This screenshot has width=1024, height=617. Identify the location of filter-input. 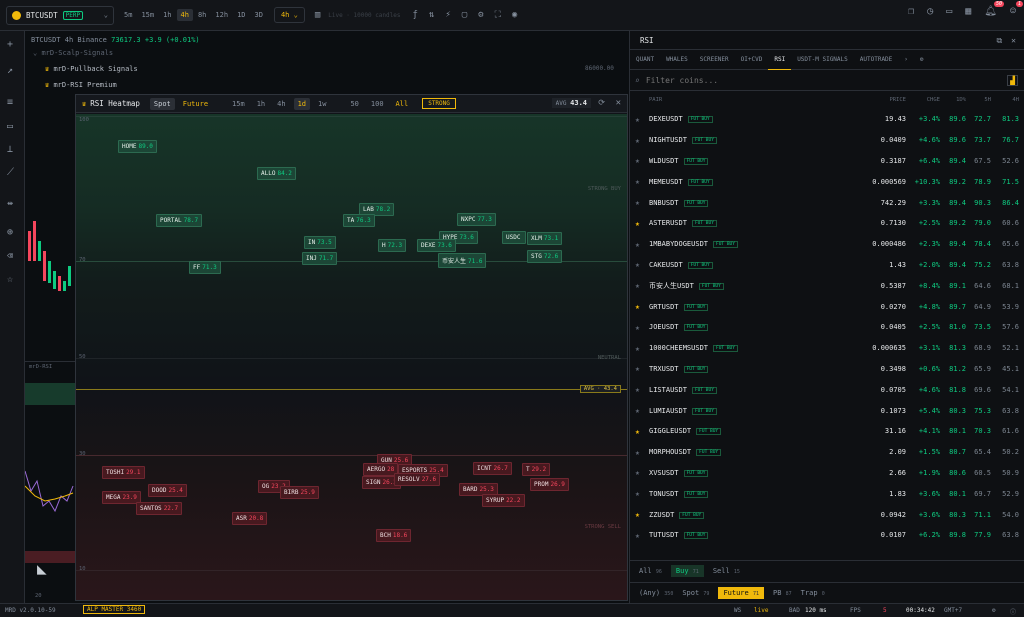
(815, 80).